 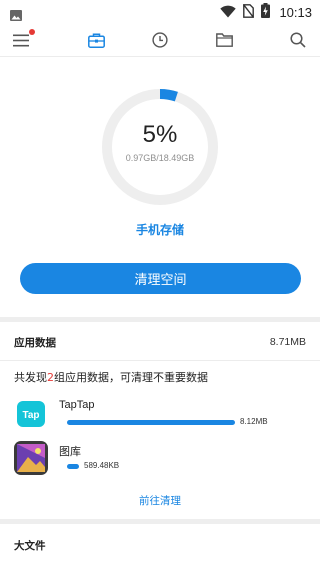 I want to click on image-icon, so click(x=16, y=15).